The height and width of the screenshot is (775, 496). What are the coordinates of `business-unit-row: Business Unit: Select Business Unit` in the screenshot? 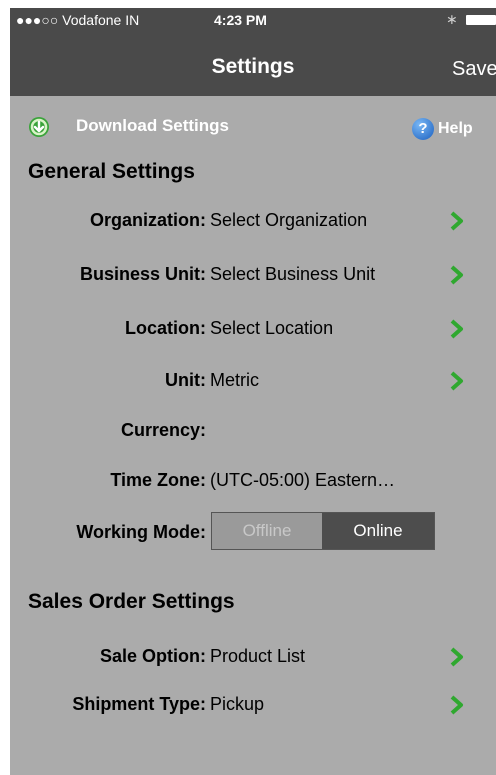 It's located at (253, 276).